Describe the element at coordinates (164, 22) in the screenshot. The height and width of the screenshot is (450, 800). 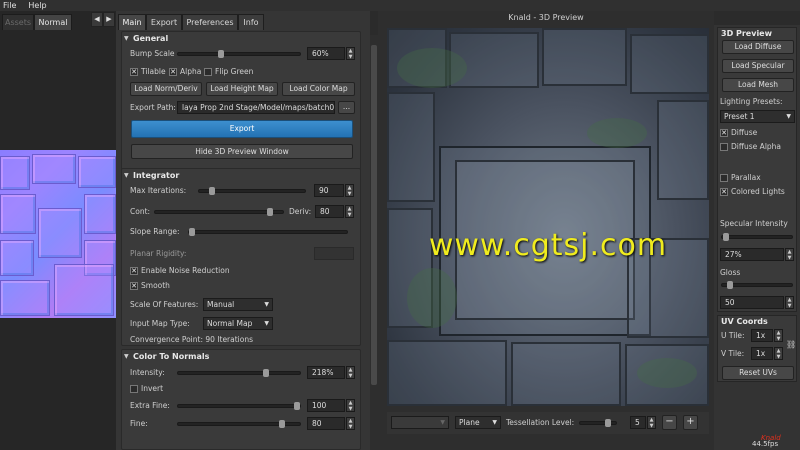
I see `tab-export: Export` at that location.